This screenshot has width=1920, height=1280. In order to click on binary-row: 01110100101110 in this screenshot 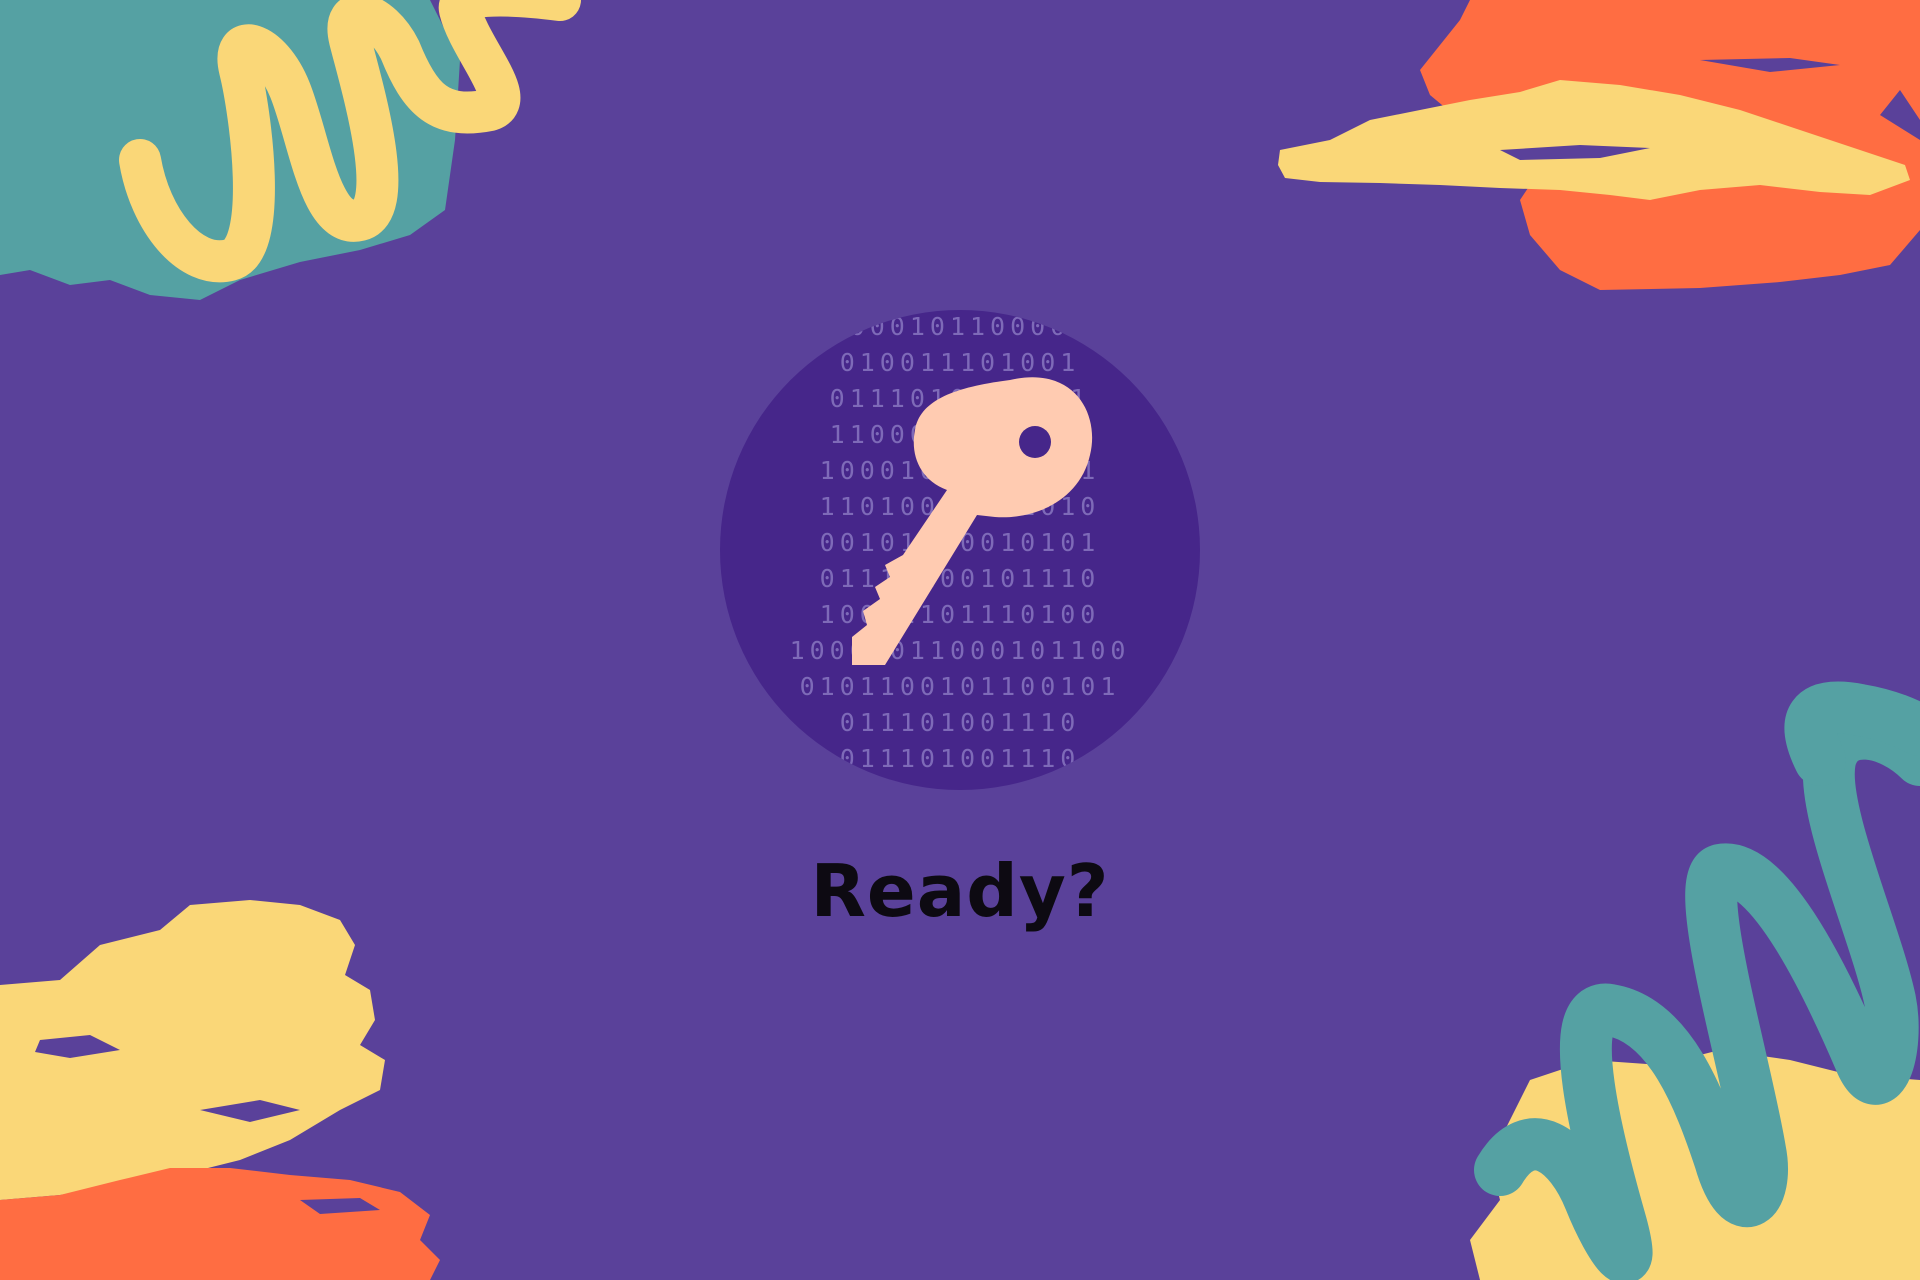, I will do `click(960, 578)`.